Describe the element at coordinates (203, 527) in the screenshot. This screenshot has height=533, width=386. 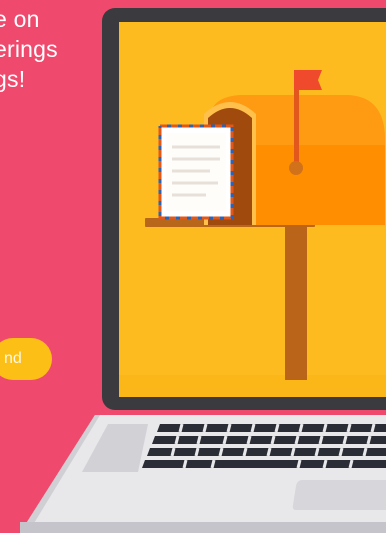
I see `laptop-front-lip` at that location.